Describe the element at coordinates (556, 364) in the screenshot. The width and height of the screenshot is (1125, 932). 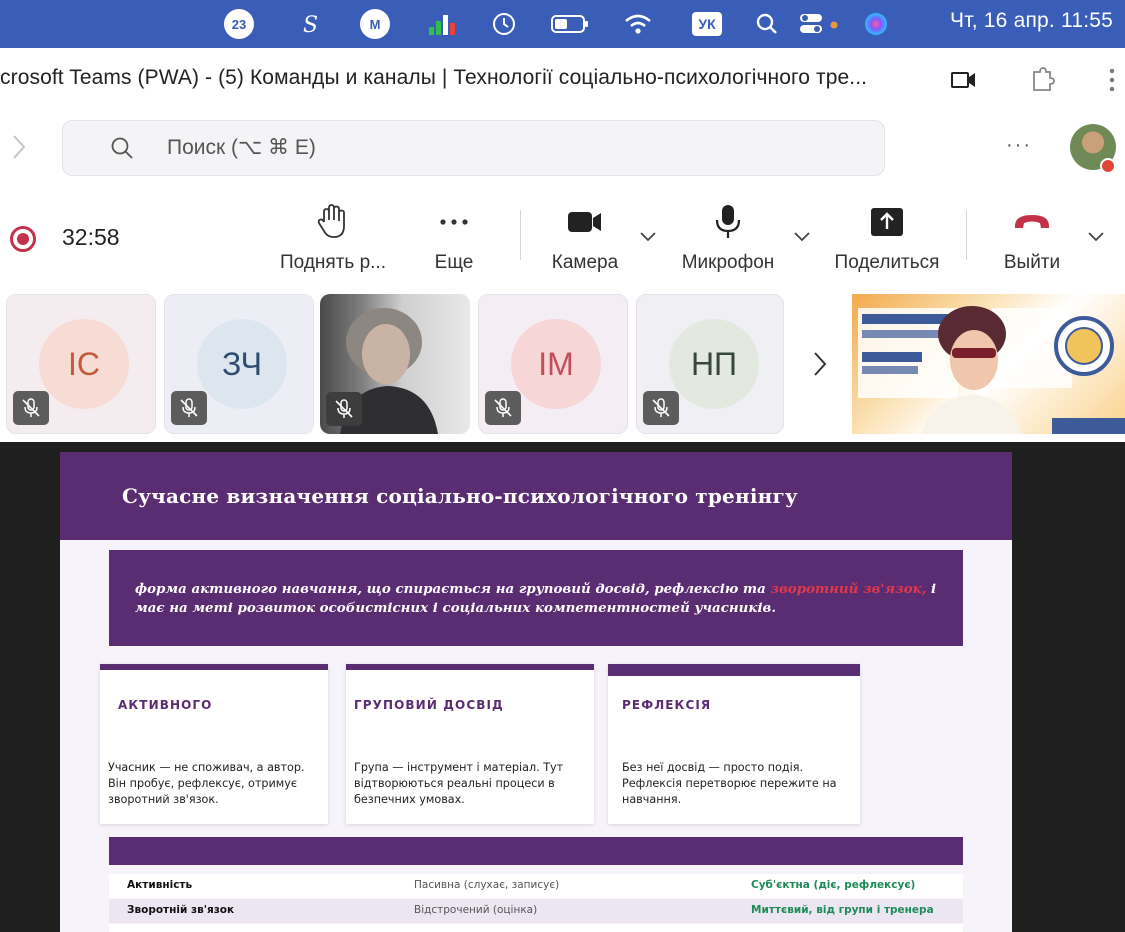
I see `participant-initials: ІМ` at that location.